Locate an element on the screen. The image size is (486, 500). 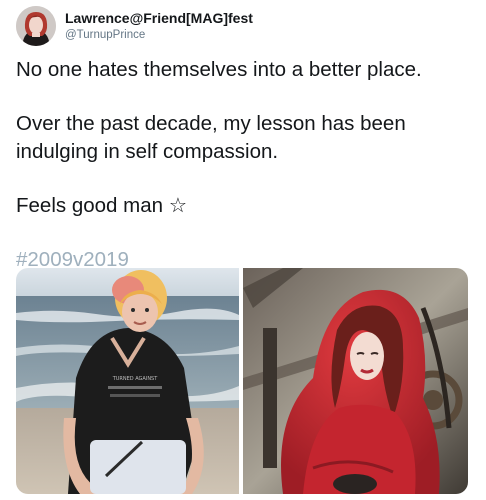
tweet-header: Lawrence@Friend[MAG]fest @TurnupPrince is located at coordinates (236, 26).